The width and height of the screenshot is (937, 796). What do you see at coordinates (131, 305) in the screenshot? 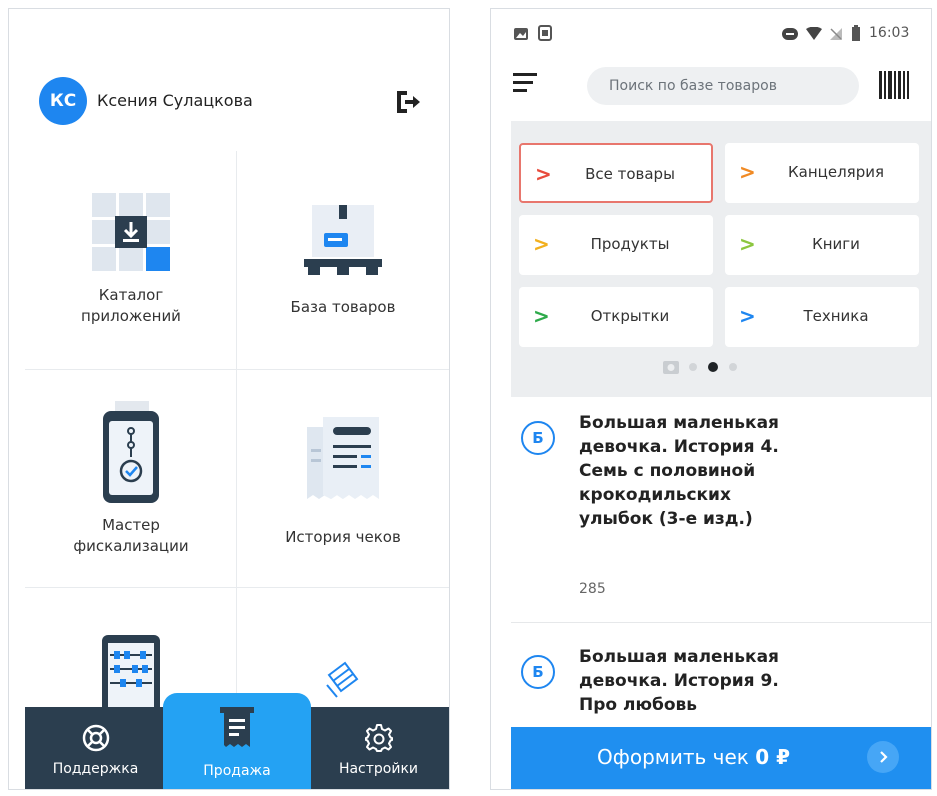
I see `tile-label: Каталог приложений` at bounding box center [131, 305].